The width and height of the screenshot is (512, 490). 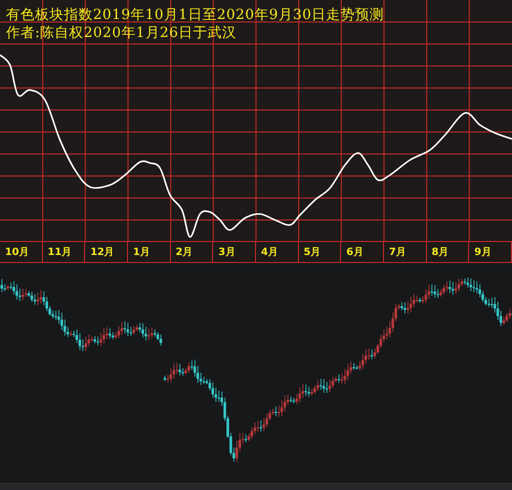 I want to click on month-label: 2月, so click(x=192, y=252).